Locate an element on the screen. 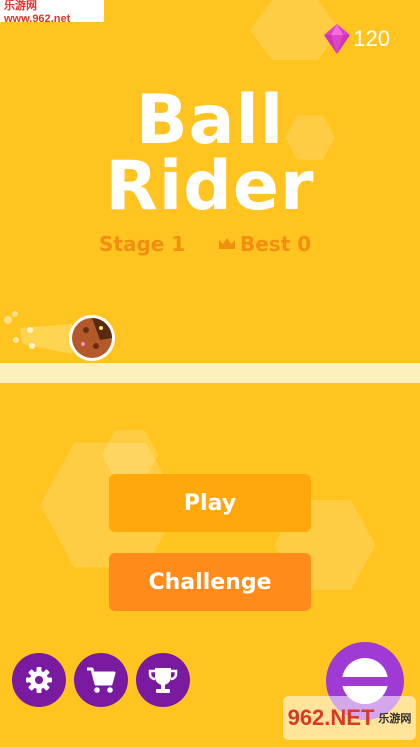 Image resolution: width=420 pixels, height=747 pixels. best-score: Best 0 is located at coordinates (264, 244).